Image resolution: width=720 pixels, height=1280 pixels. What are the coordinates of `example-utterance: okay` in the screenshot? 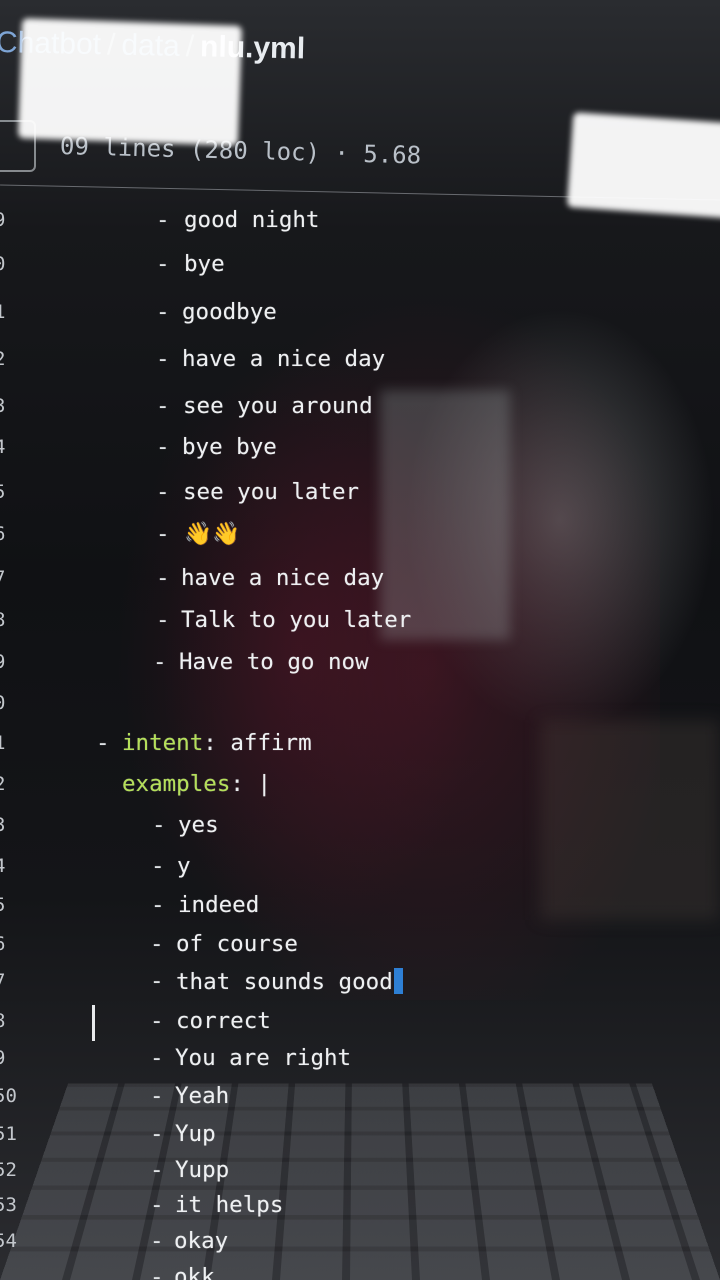 It's located at (201, 1241).